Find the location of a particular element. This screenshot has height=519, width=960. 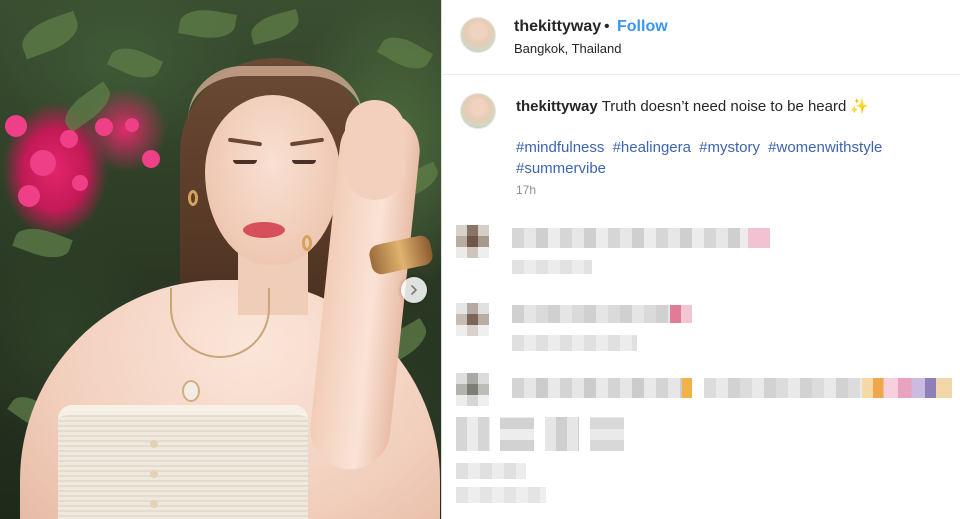

pendant is located at coordinates (191, 391).